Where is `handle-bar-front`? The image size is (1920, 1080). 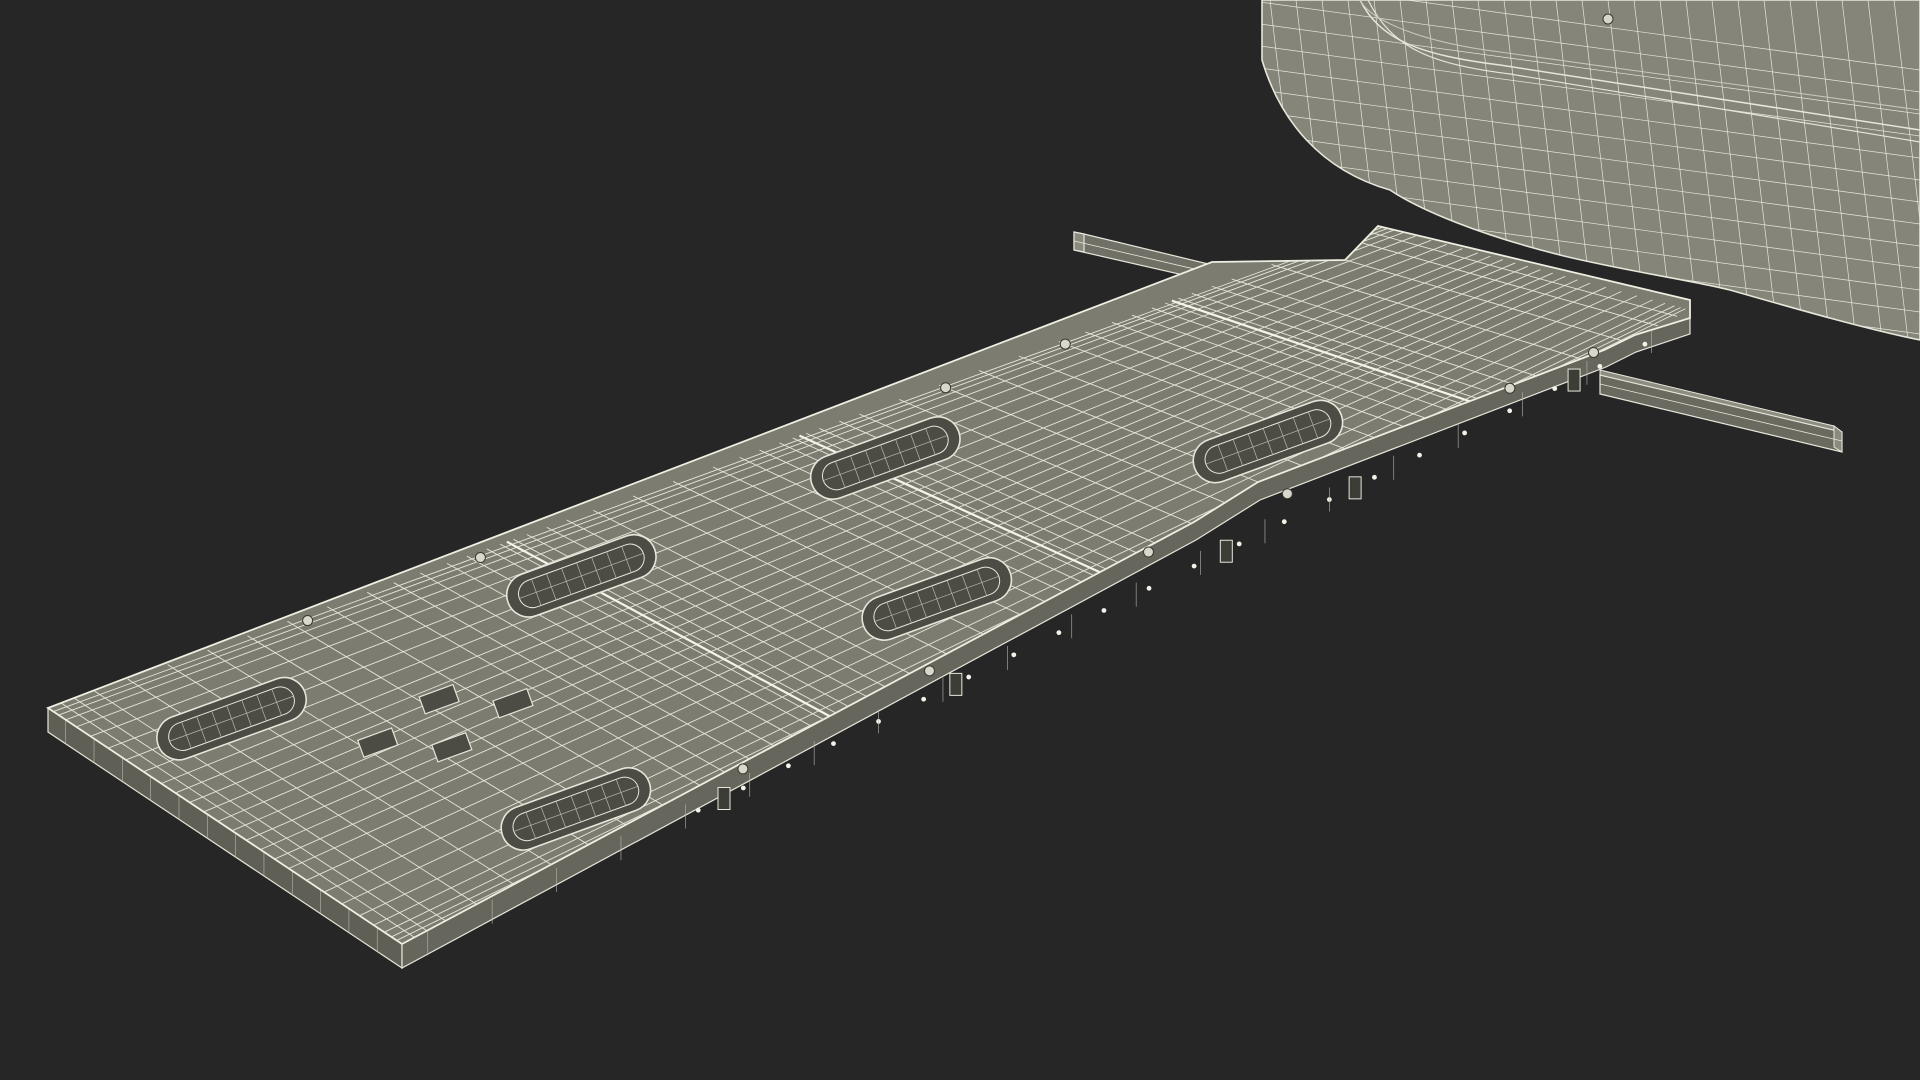
handle-bar-front is located at coordinates (1721, 411).